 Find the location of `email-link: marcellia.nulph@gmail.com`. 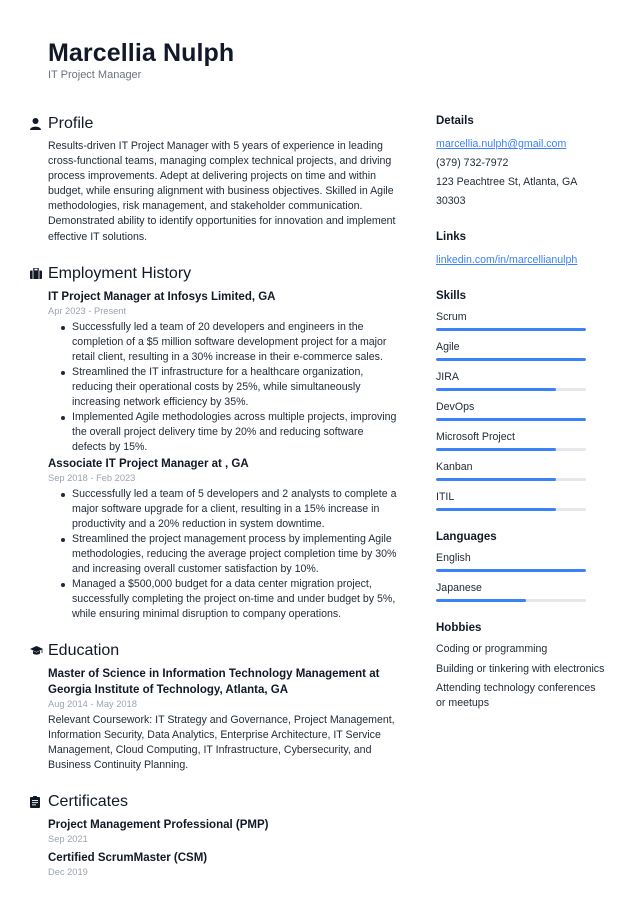

email-link: marcellia.nulph@gmail.com is located at coordinates (501, 144).